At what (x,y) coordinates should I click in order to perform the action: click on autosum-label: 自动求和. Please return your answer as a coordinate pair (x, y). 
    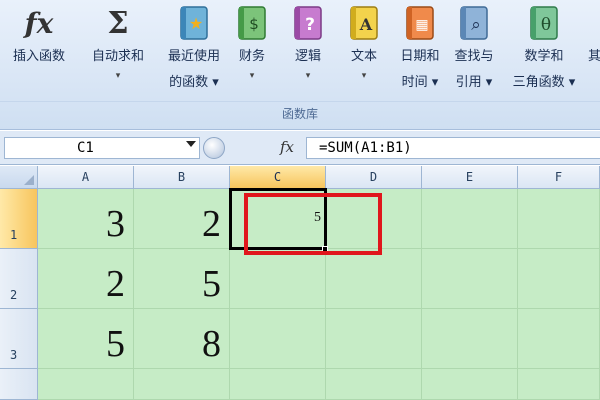
    Looking at the image, I should click on (117, 56).